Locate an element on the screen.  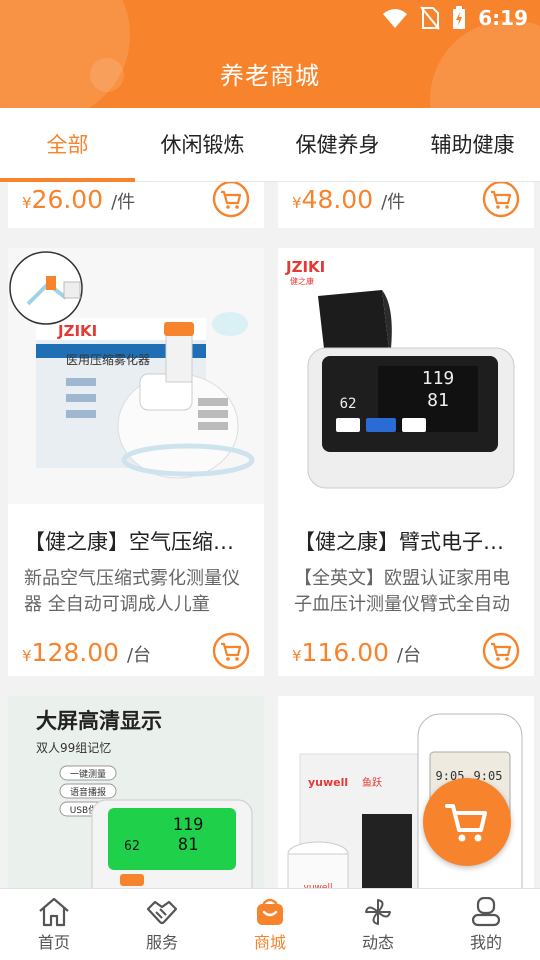
nav-item-mall: 商城 is located at coordinates (270, 924).